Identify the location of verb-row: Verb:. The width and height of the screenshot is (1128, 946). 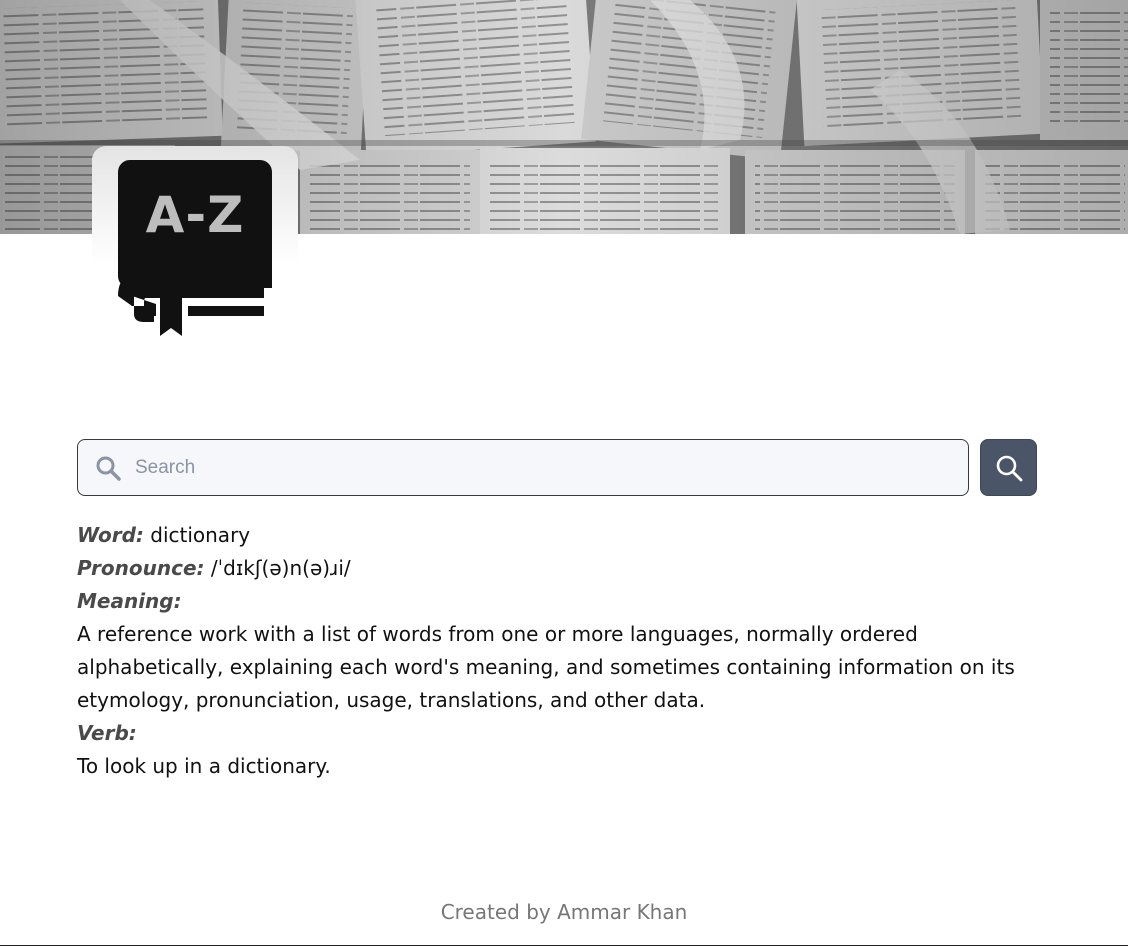
(562, 733).